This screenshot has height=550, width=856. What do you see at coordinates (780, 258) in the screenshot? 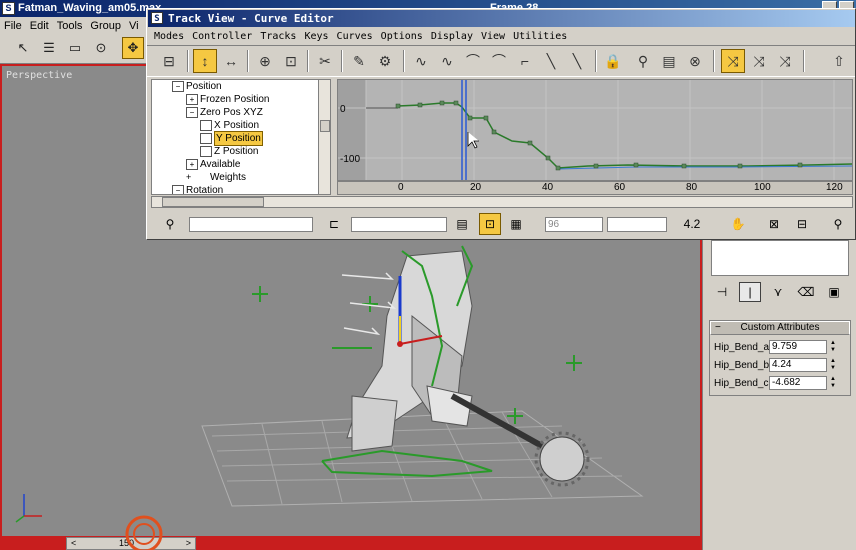
I see `modifier-stack-list` at bounding box center [780, 258].